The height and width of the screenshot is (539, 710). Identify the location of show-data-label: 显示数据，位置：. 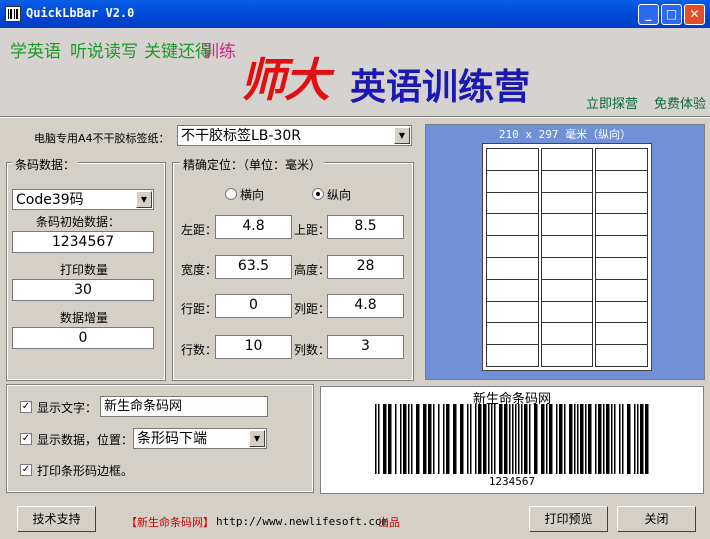
(85, 440).